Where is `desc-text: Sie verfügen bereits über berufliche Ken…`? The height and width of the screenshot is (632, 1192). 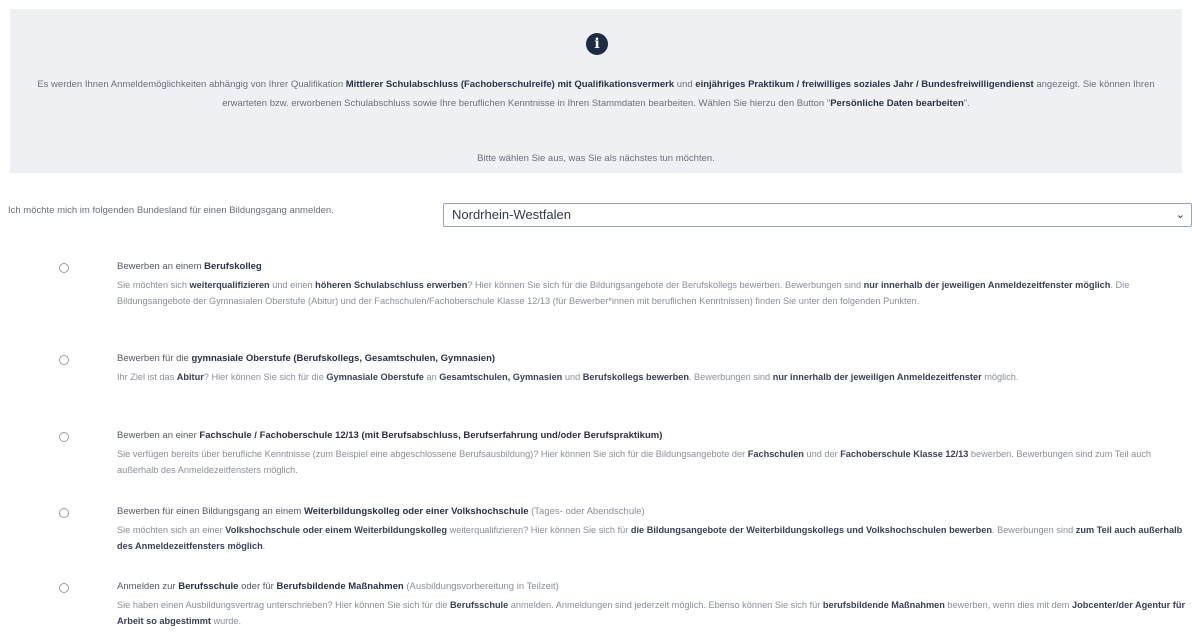
desc-text: Sie verfügen bereits über berufliche Ken… is located at coordinates (432, 454).